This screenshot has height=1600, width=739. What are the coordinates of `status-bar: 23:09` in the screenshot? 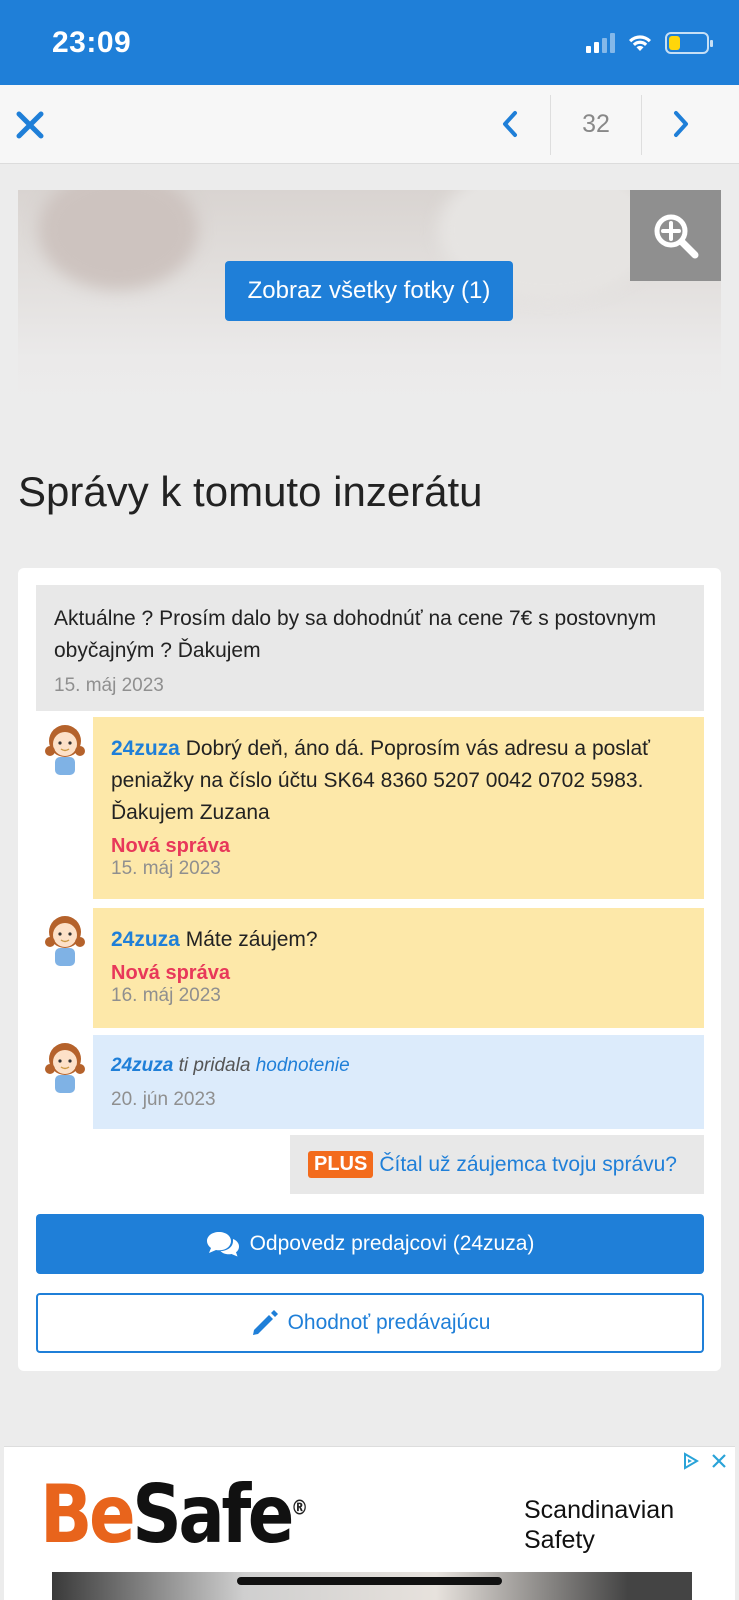 It's located at (369, 42).